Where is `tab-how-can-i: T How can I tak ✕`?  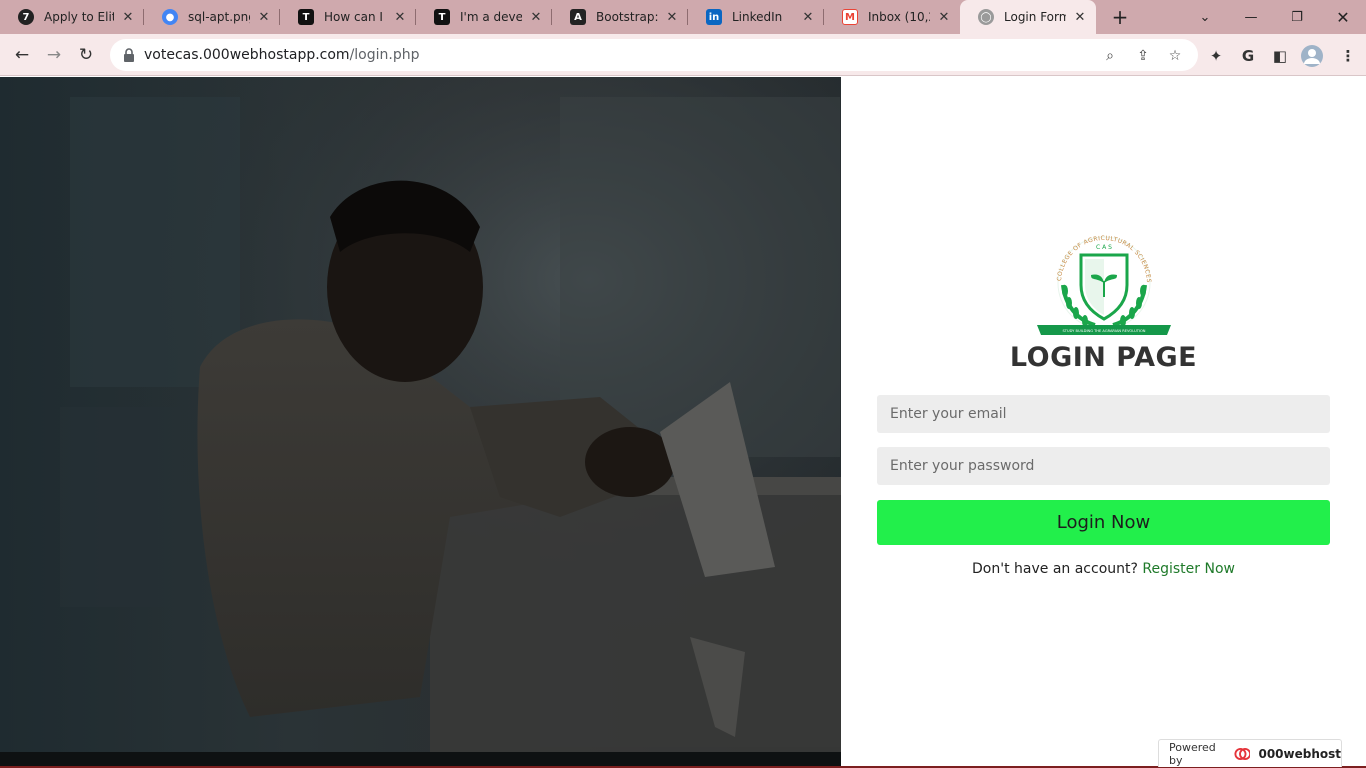 tab-how-can-i: T How can I tak ✕ is located at coordinates (348, 17).